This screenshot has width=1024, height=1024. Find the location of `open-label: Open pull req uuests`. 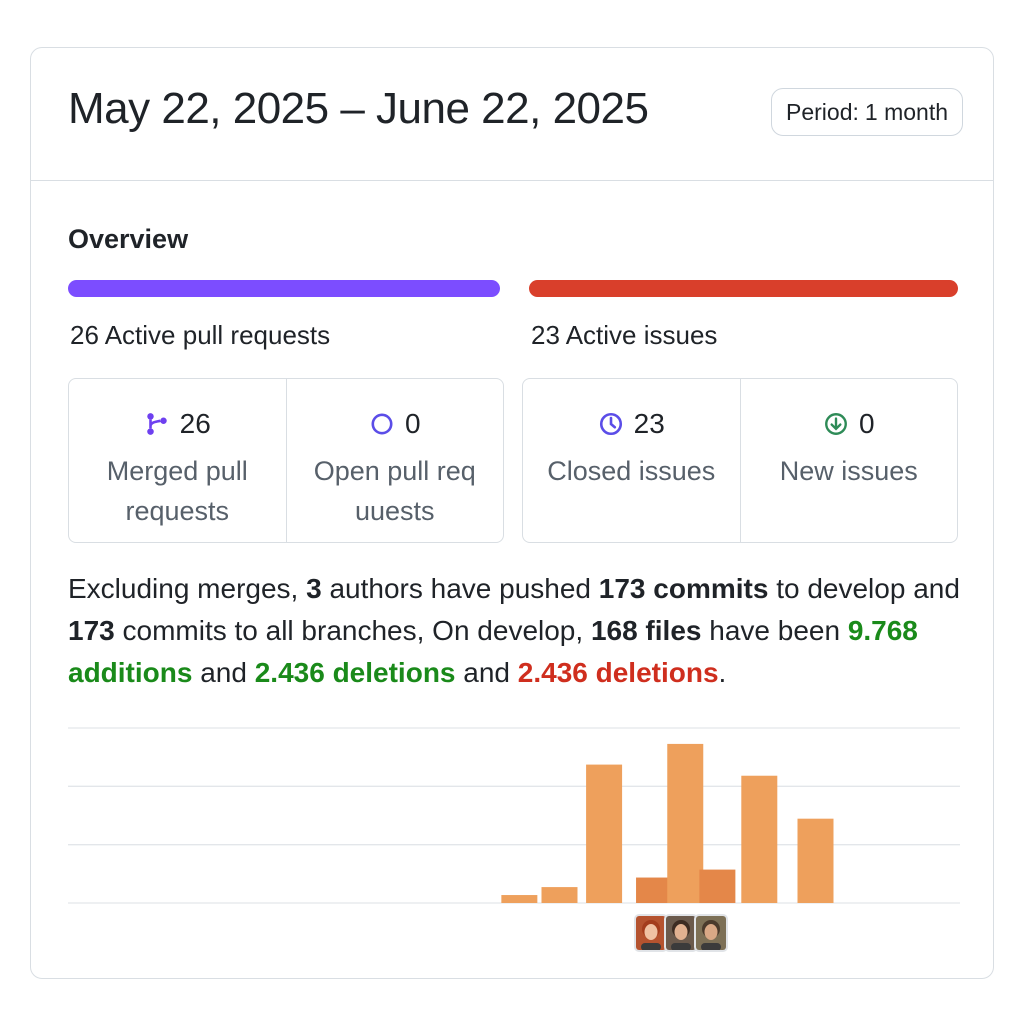

open-label: Open pull req uuests is located at coordinates (394, 491).